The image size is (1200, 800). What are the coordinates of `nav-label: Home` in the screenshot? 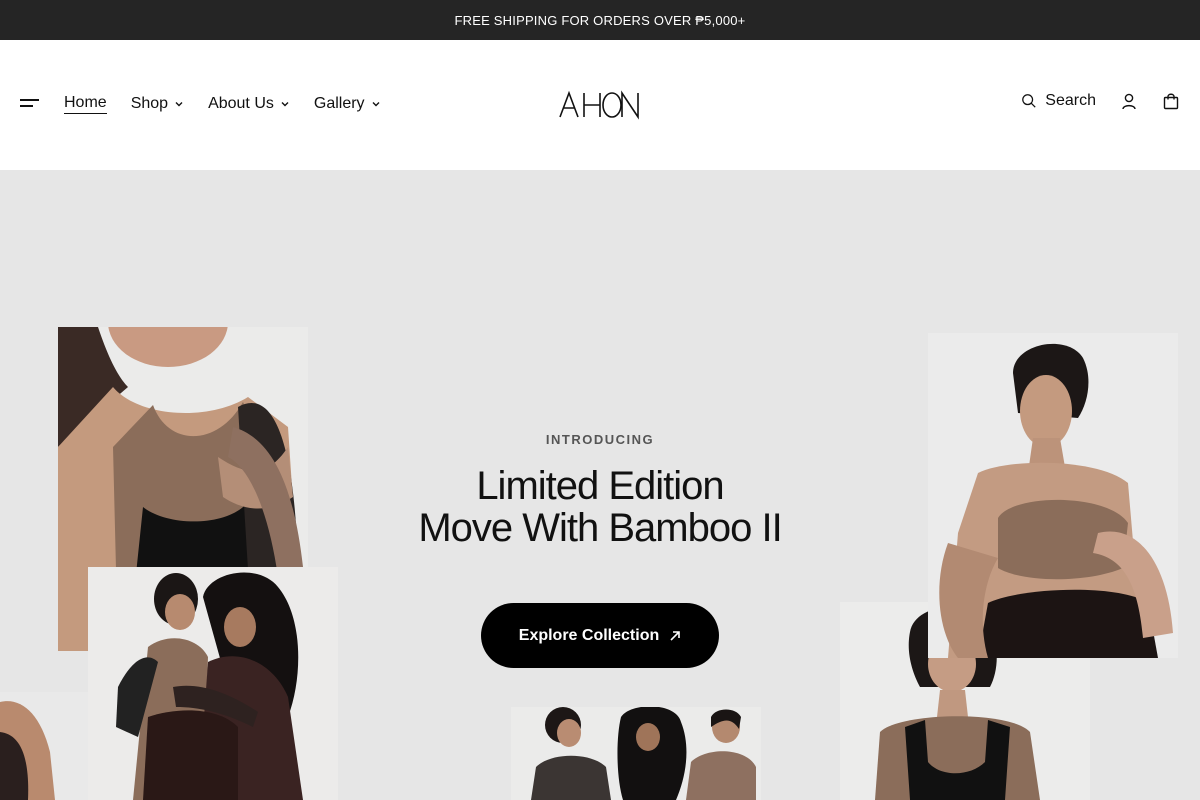 It's located at (85, 104).